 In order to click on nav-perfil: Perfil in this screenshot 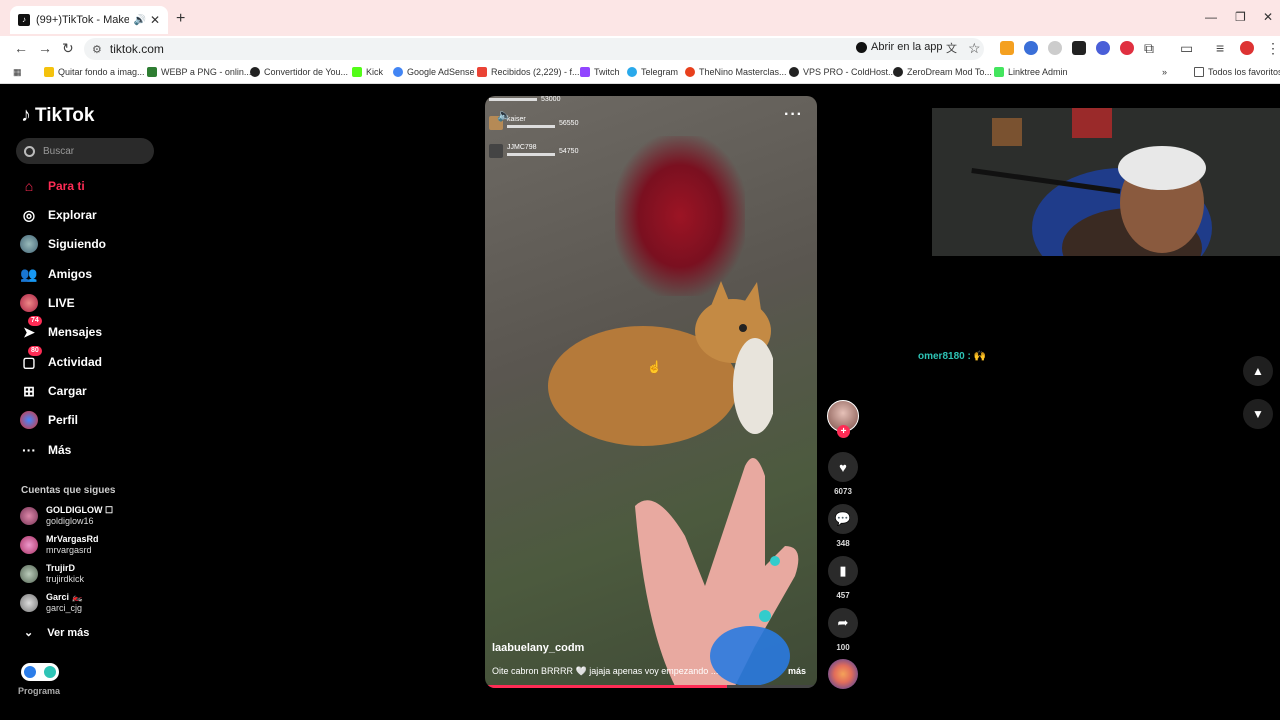, I will do `click(49, 420)`.